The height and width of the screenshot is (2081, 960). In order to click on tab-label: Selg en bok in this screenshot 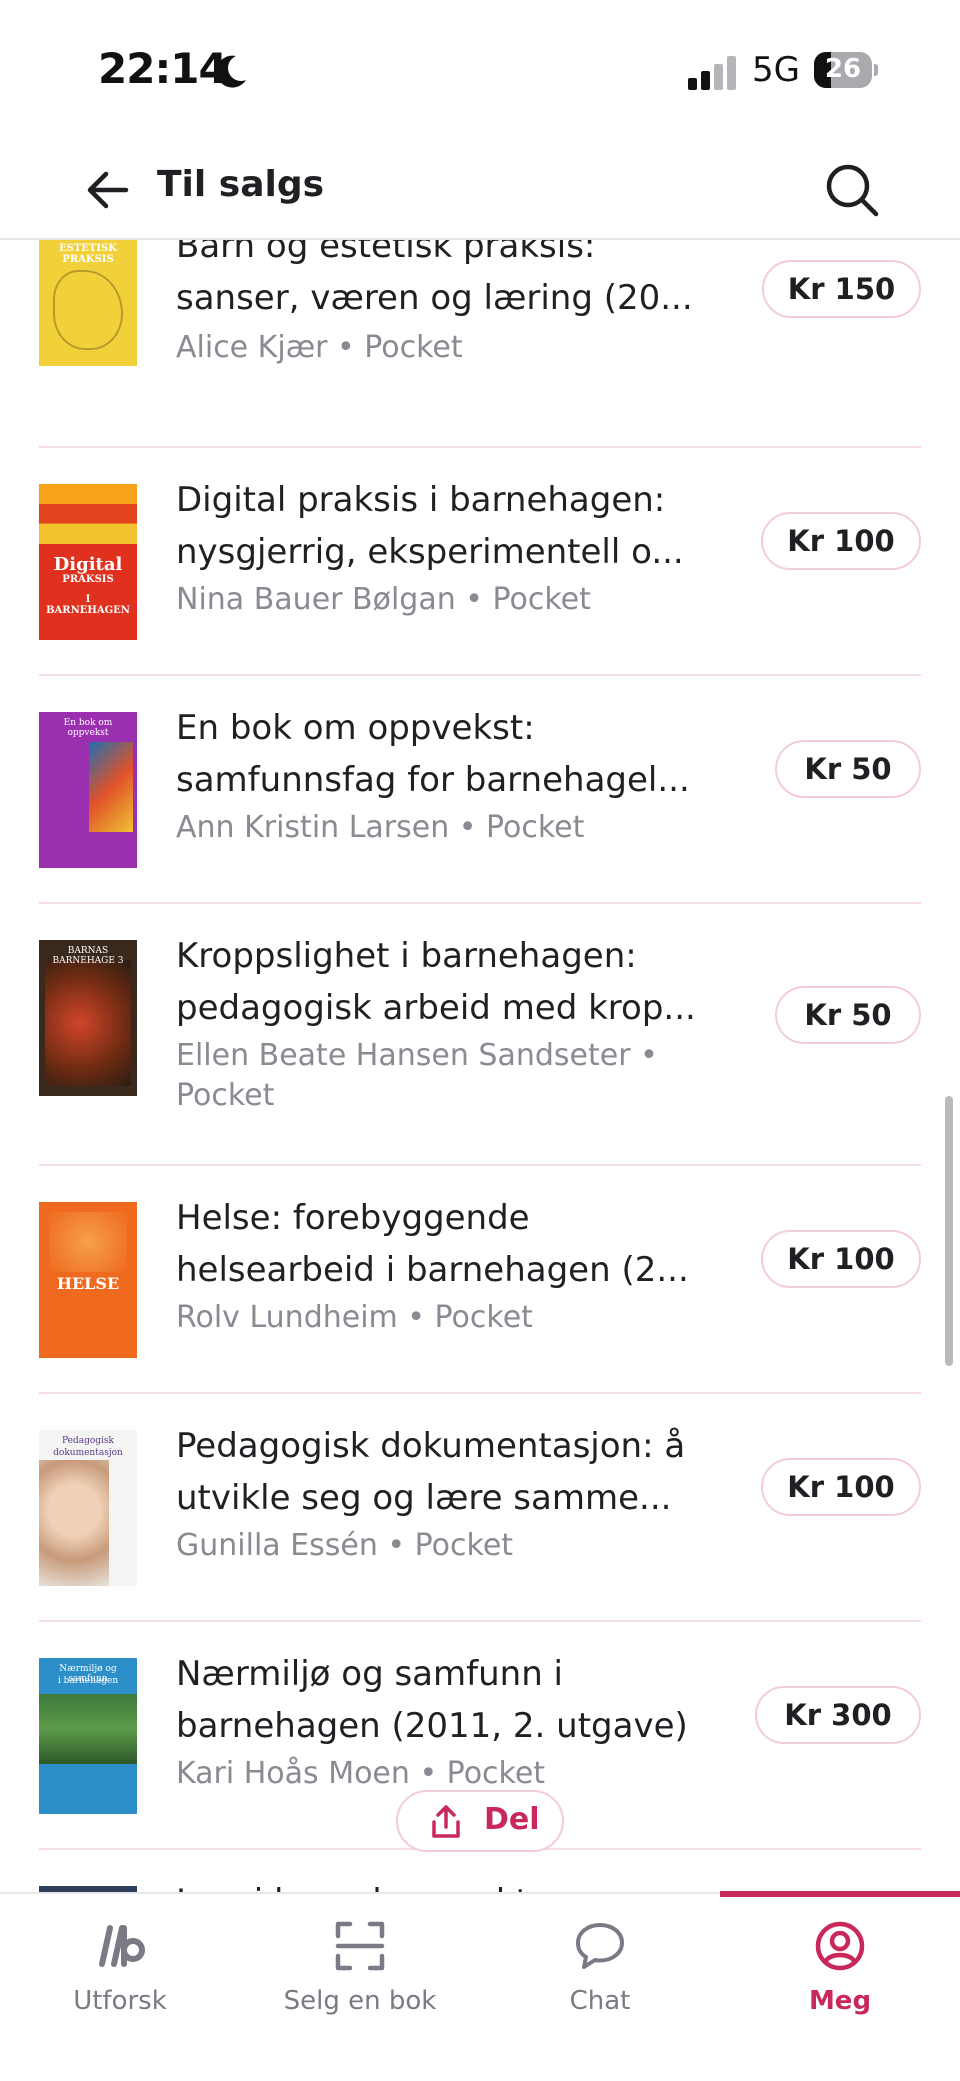, I will do `click(360, 2001)`.